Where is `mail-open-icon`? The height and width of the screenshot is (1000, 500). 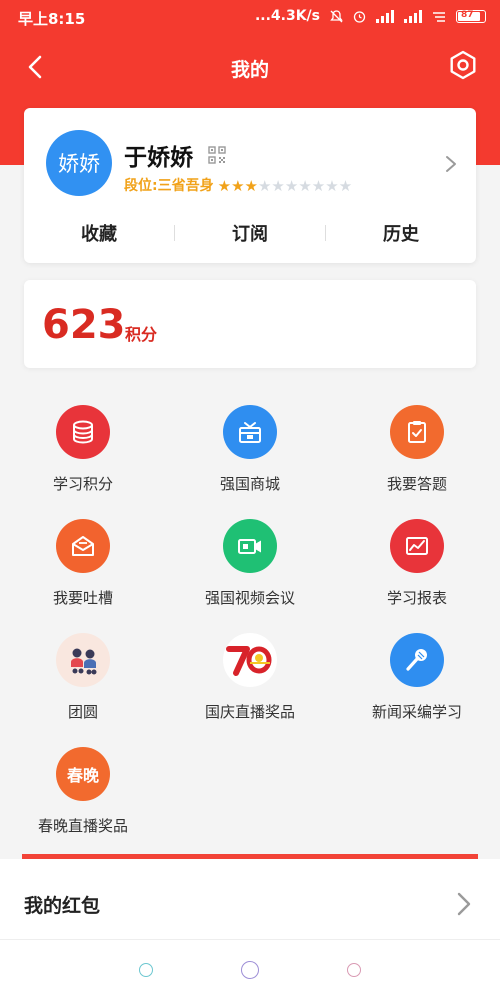
mail-open-icon is located at coordinates (83, 546).